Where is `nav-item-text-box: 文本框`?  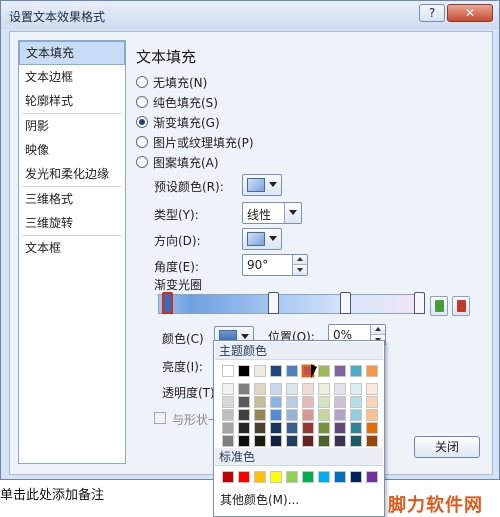
nav-item-text-box: 文本框 is located at coordinates (72, 248).